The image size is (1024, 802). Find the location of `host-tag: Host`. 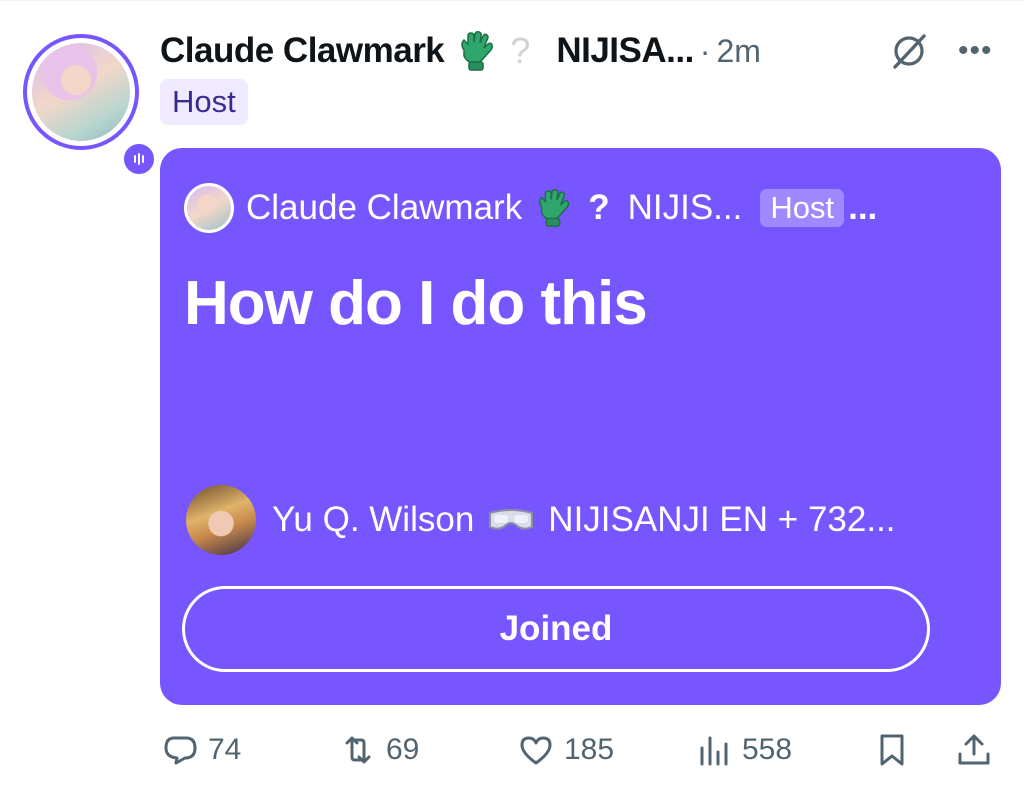

host-tag: Host is located at coordinates (802, 208).